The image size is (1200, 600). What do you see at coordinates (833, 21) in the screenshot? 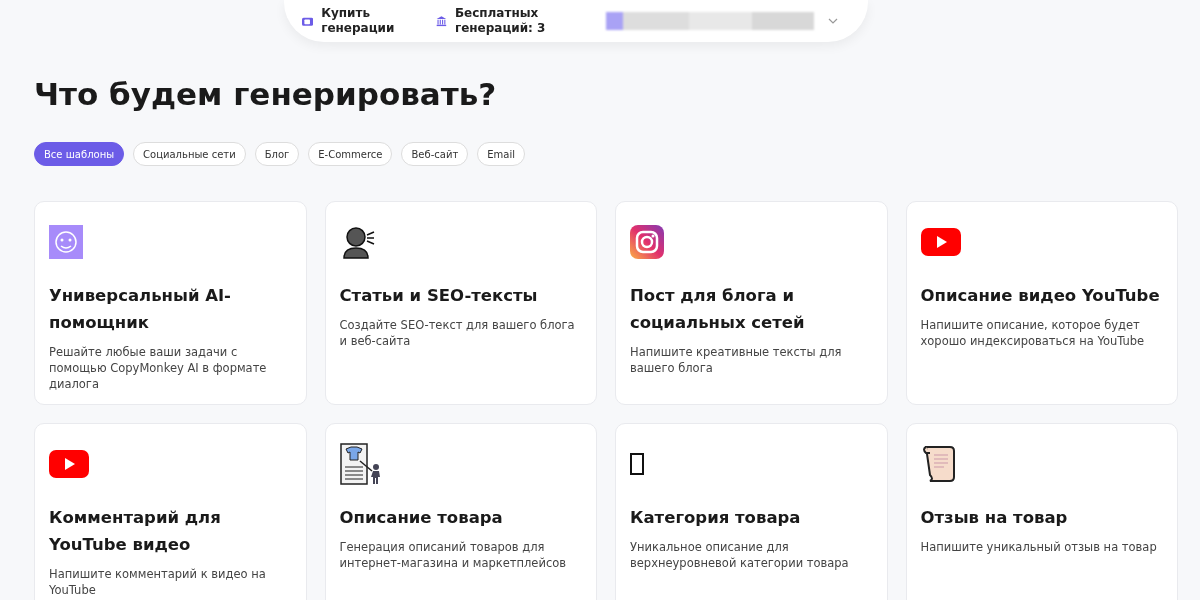
I see `chevron-down-icon` at bounding box center [833, 21].